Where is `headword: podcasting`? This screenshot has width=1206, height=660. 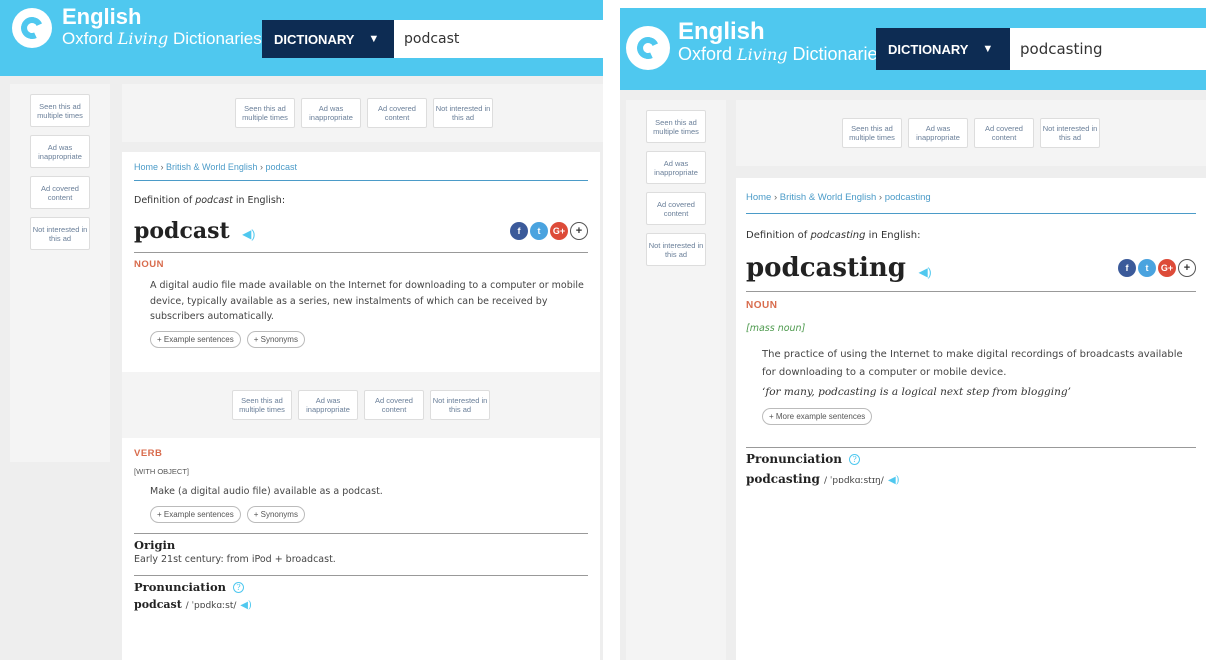
headword: podcasting is located at coordinates (826, 268).